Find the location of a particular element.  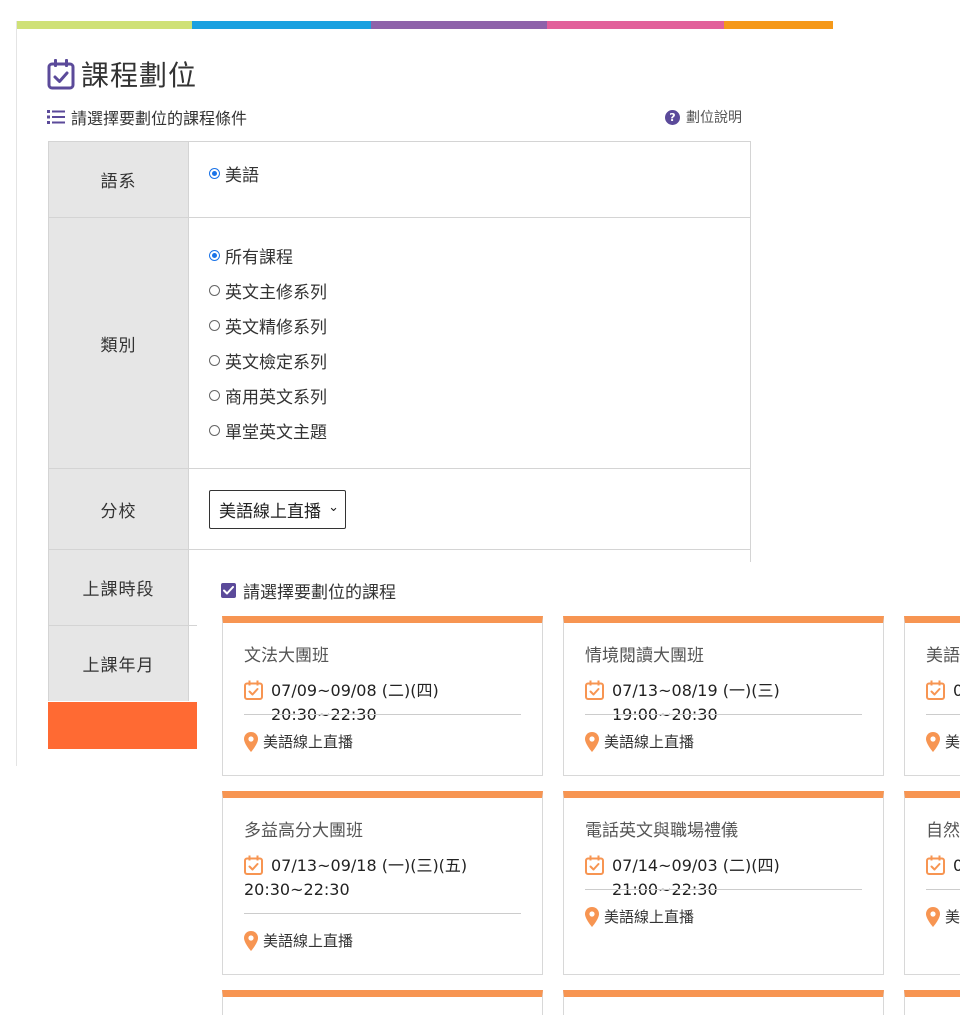

course-schedule: 07/13~09/18 (一)(三)(五) 20:30~22:30 is located at coordinates (356, 877).